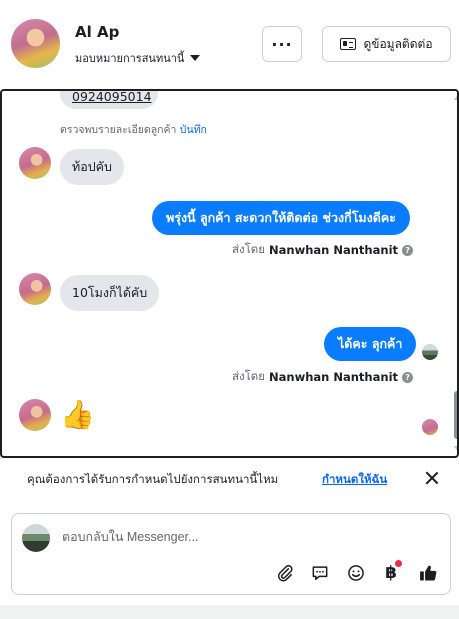  What do you see at coordinates (112, 97) in the screenshot?
I see `phone-number-link: 0924095014` at bounding box center [112, 97].